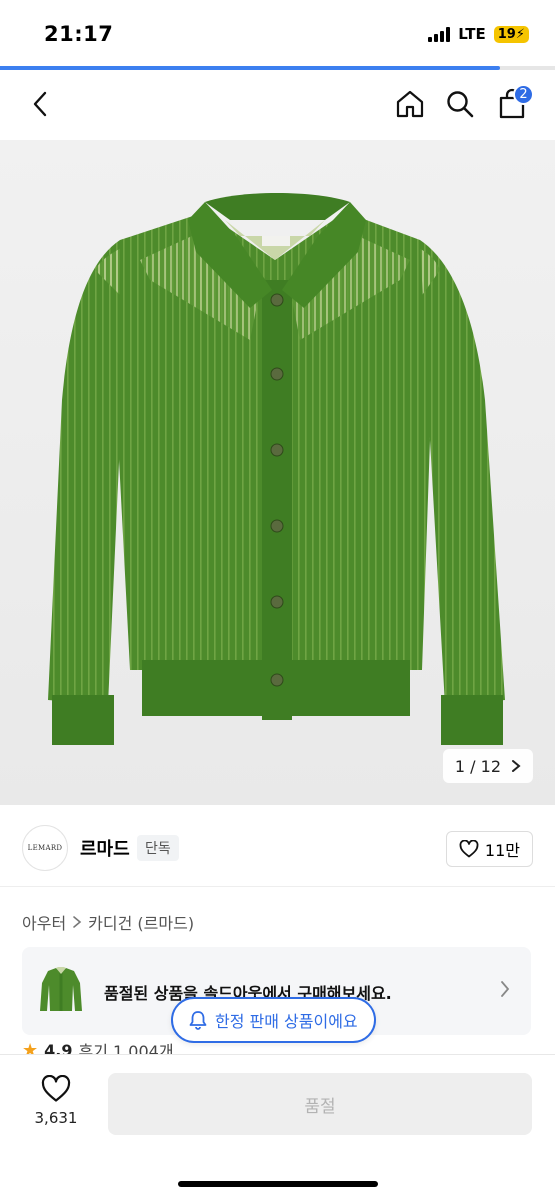  I want to click on soldout-button: 품절, so click(320, 1104).